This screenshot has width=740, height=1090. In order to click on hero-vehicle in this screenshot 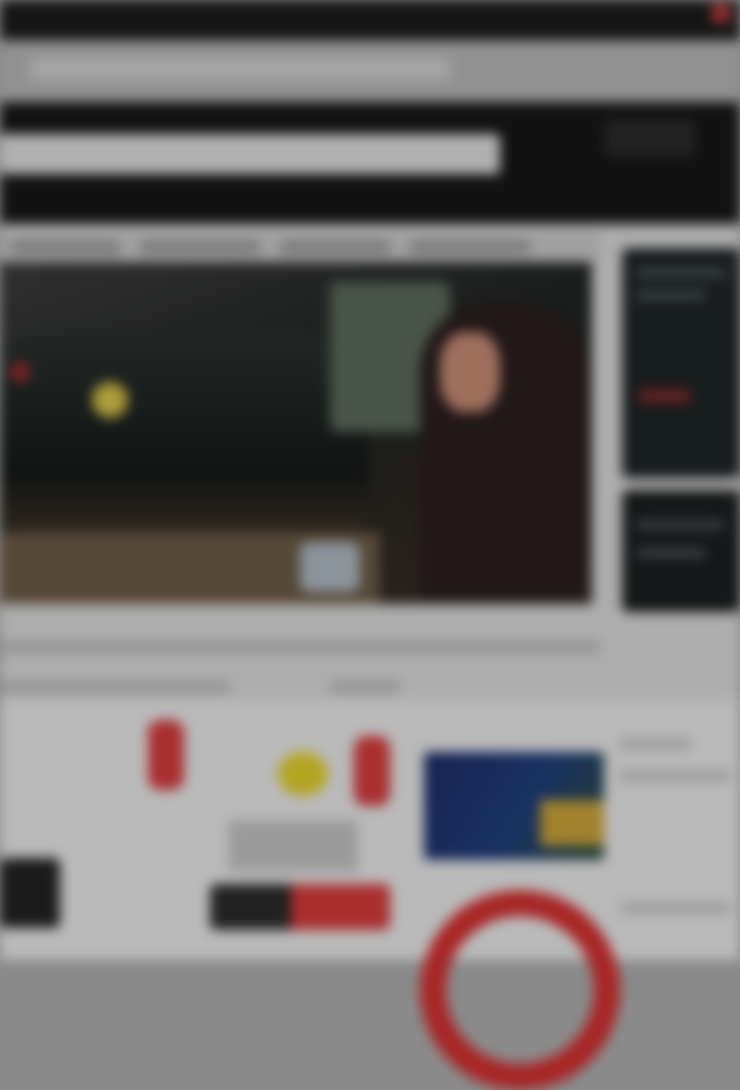, I will do `click(185, 432)`.